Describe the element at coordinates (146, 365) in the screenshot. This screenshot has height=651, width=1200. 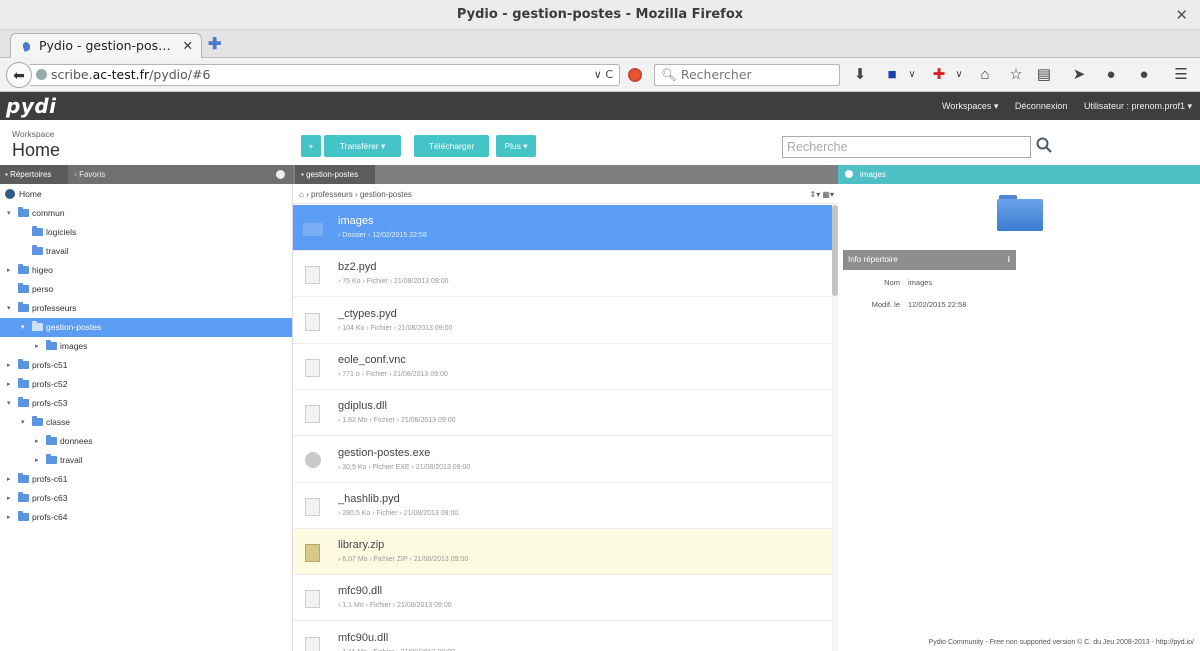
I see `tree-node: ▸ profs-c51` at that location.